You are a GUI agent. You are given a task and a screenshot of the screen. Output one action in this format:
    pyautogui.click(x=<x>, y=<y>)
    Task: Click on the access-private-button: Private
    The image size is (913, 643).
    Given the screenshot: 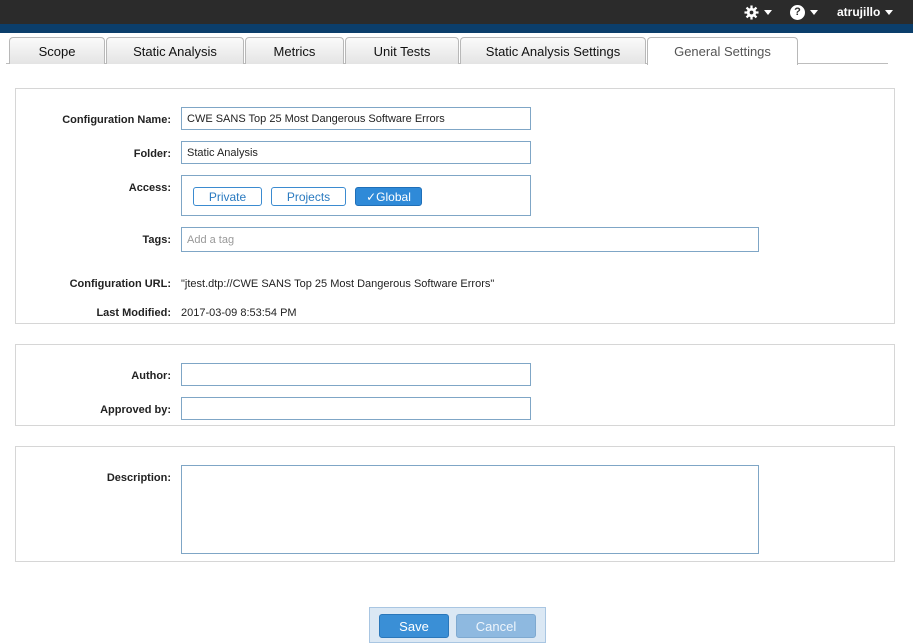 What is the action you would take?
    pyautogui.click(x=227, y=196)
    